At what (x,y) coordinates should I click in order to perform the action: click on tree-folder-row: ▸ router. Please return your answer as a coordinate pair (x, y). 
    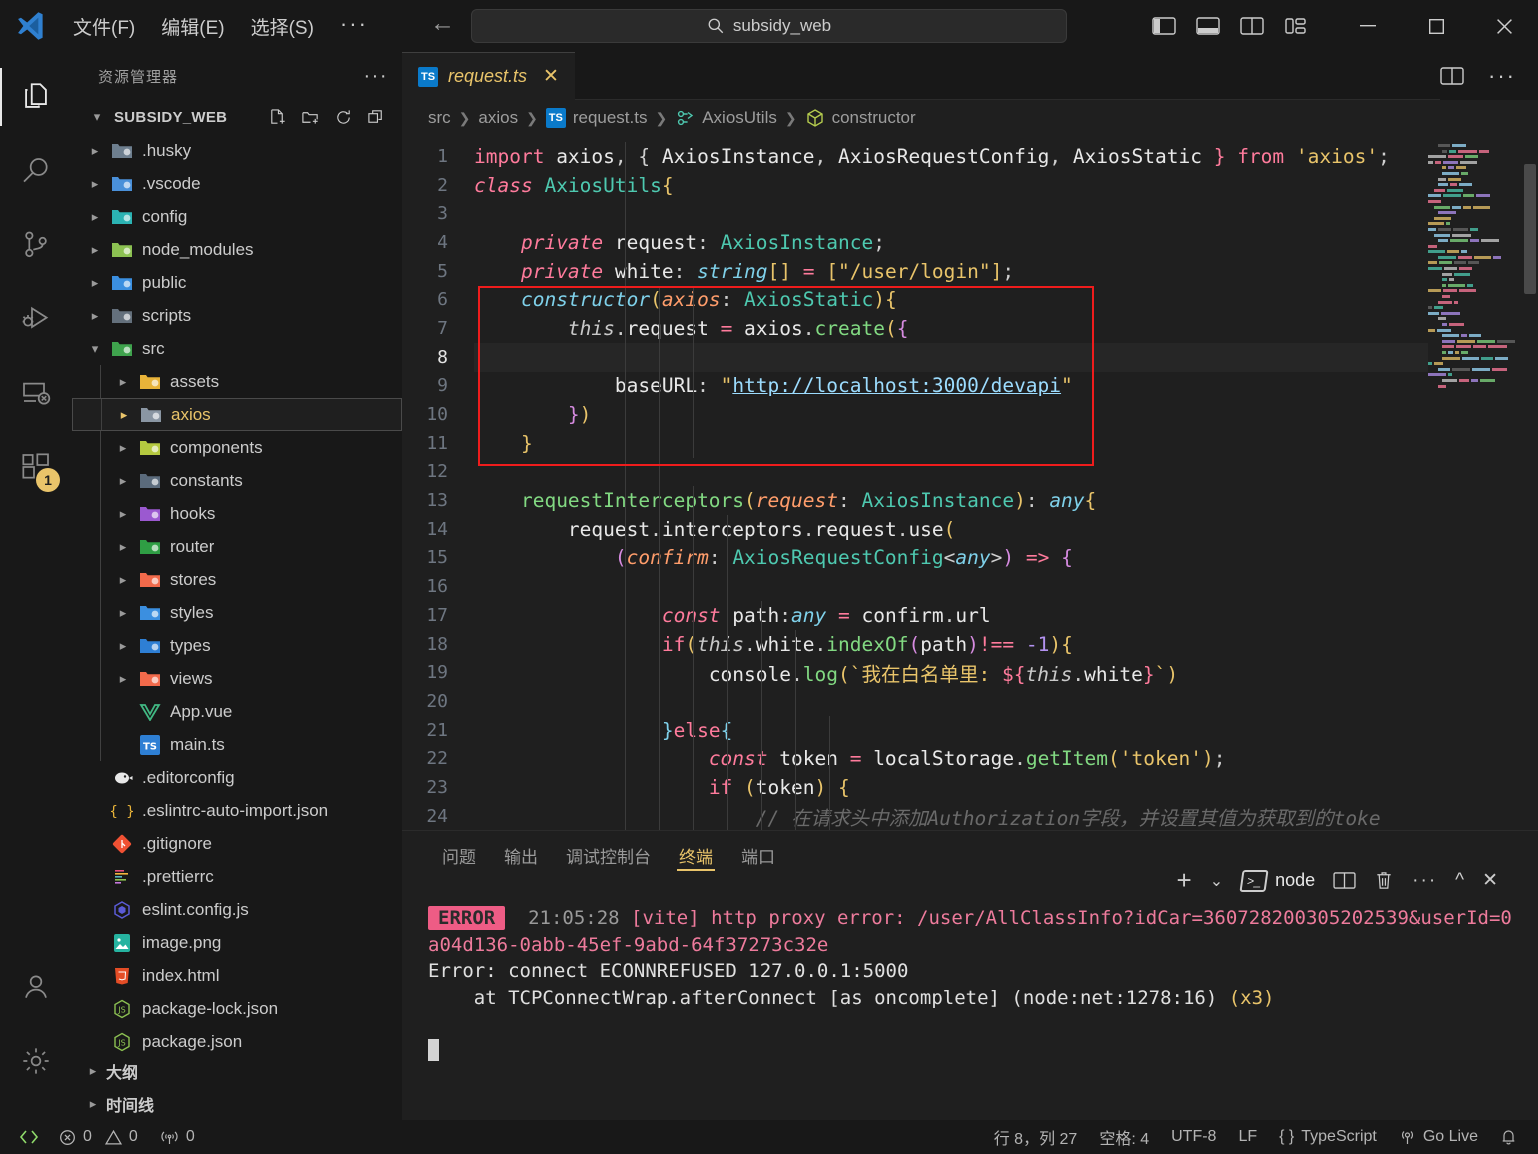
    Looking at the image, I should click on (237, 546).